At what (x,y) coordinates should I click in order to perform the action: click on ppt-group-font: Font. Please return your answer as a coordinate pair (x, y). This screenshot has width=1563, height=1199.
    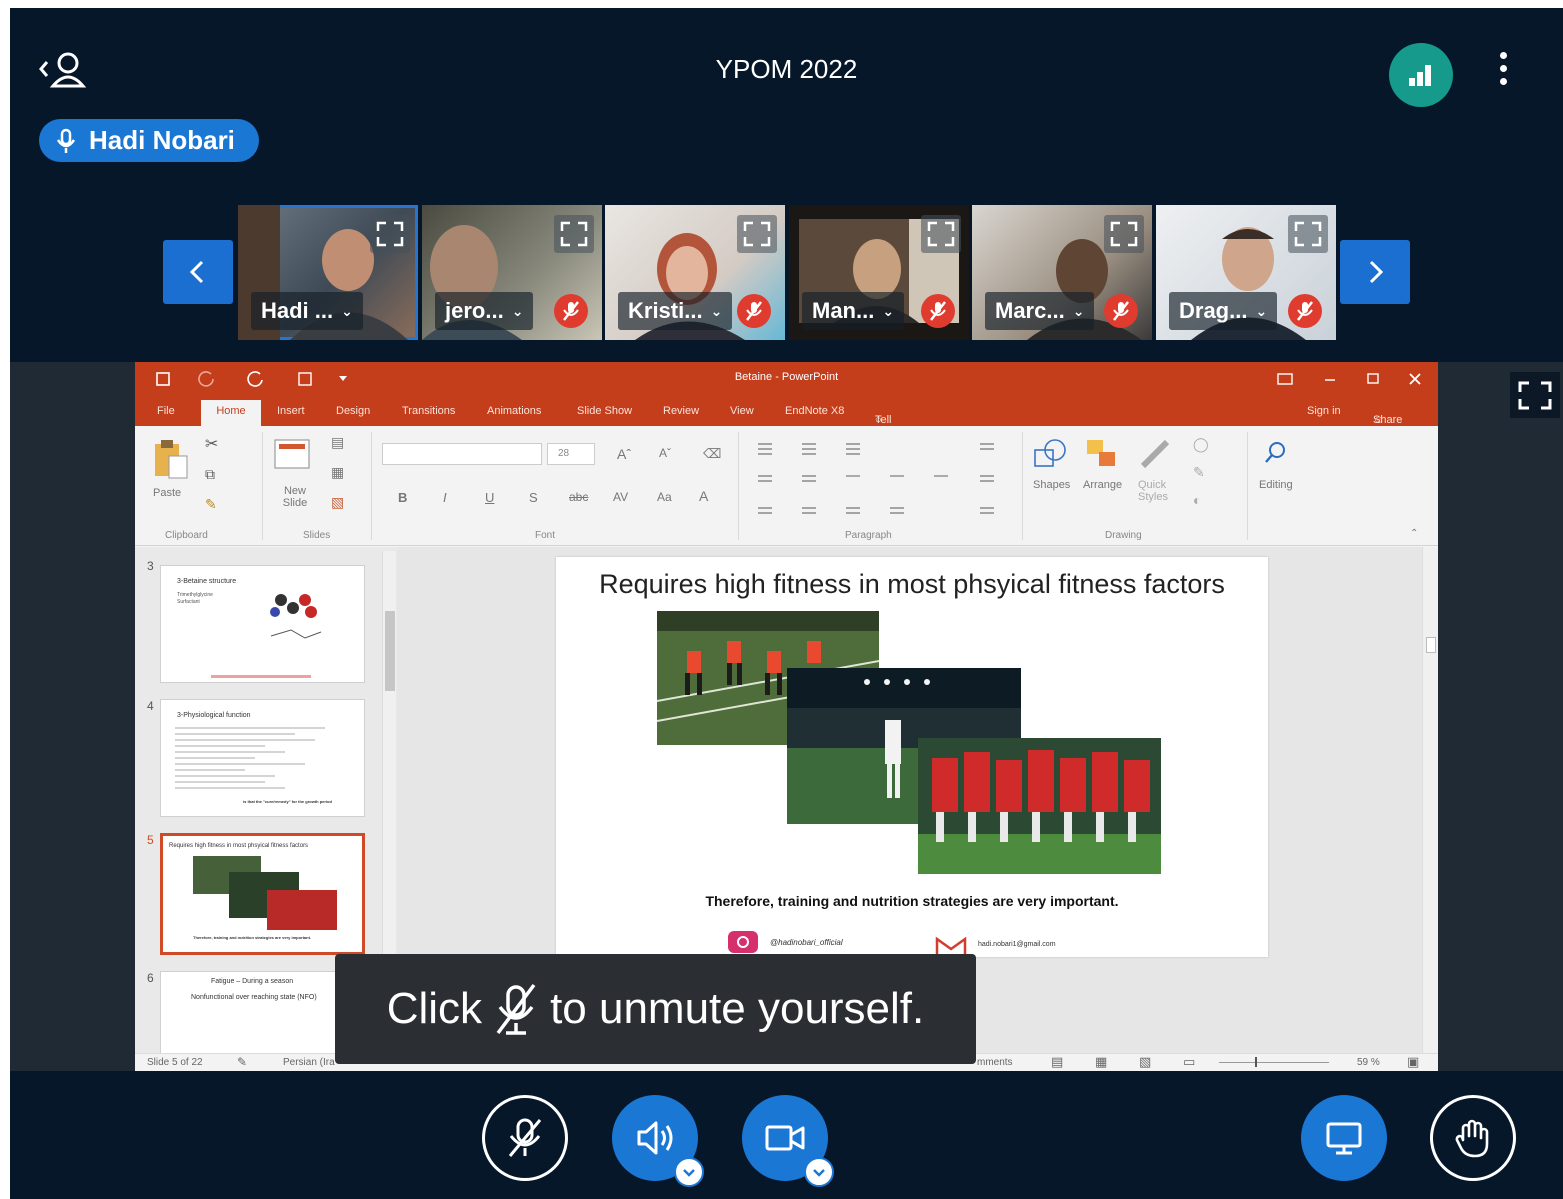
    Looking at the image, I should click on (545, 535).